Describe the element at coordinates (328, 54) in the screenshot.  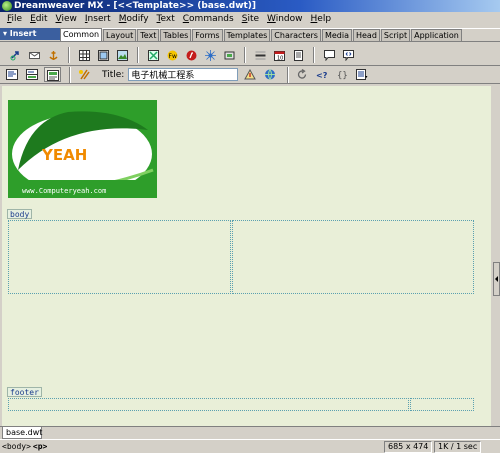
I see `comment-icon` at that location.